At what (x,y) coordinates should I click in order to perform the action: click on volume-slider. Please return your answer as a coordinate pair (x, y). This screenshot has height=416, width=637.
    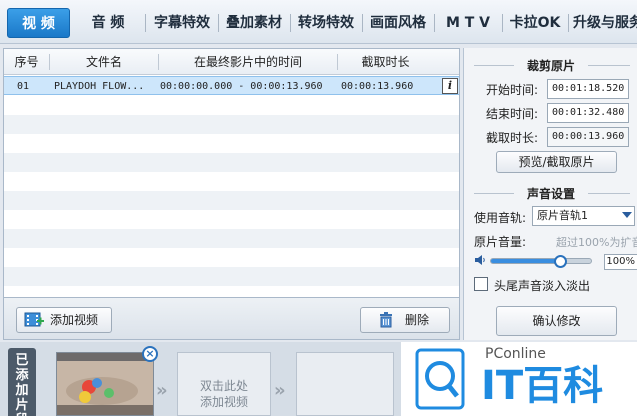
    Looking at the image, I should click on (541, 261).